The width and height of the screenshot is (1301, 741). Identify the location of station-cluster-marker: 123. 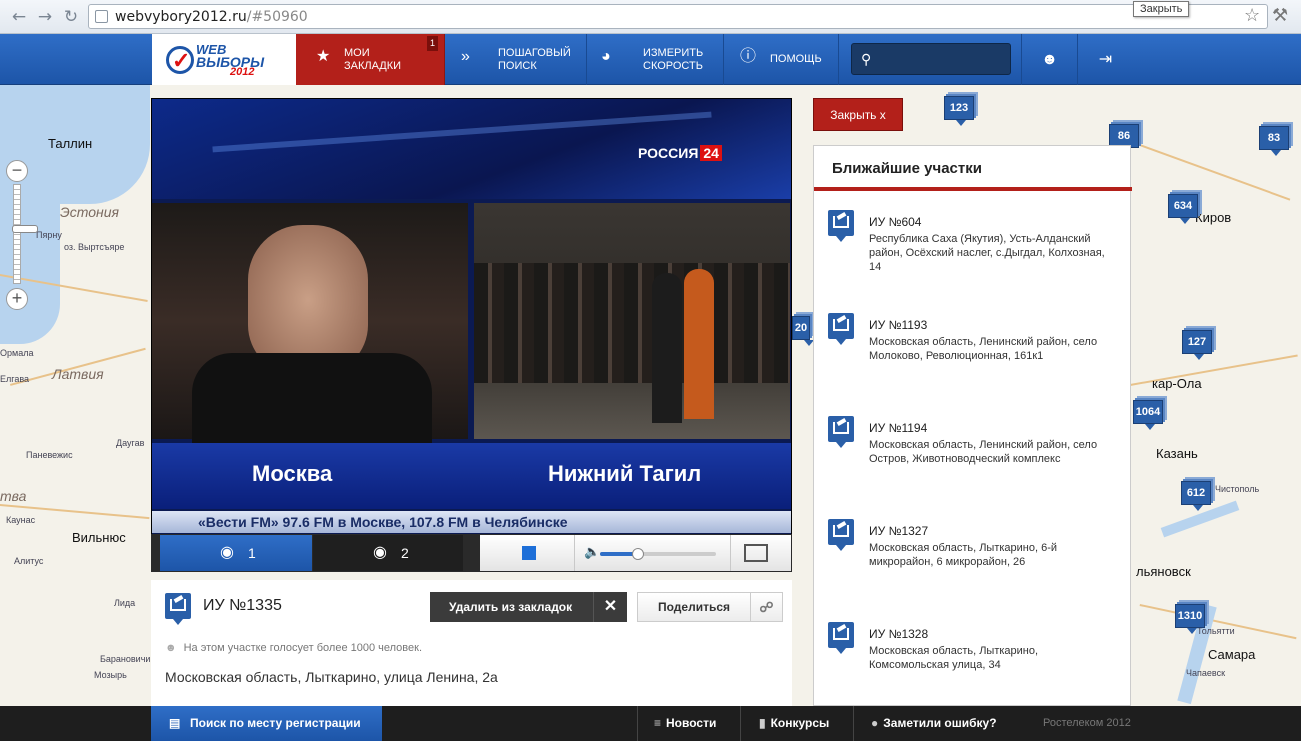
(959, 111).